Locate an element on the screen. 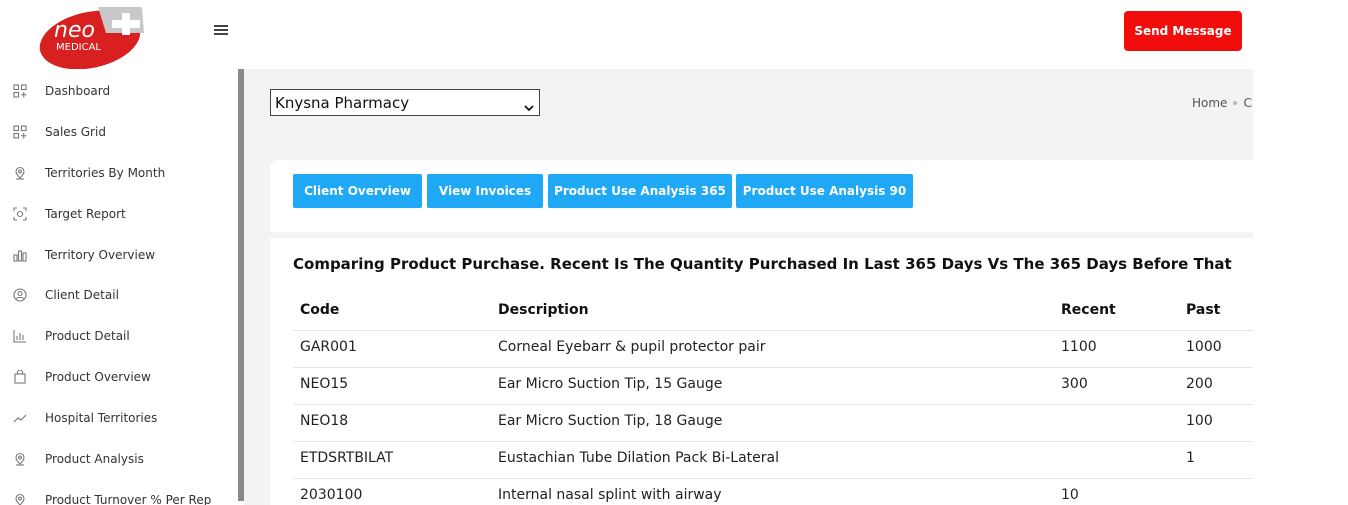  send-message-button: Send Message is located at coordinates (1183, 31).